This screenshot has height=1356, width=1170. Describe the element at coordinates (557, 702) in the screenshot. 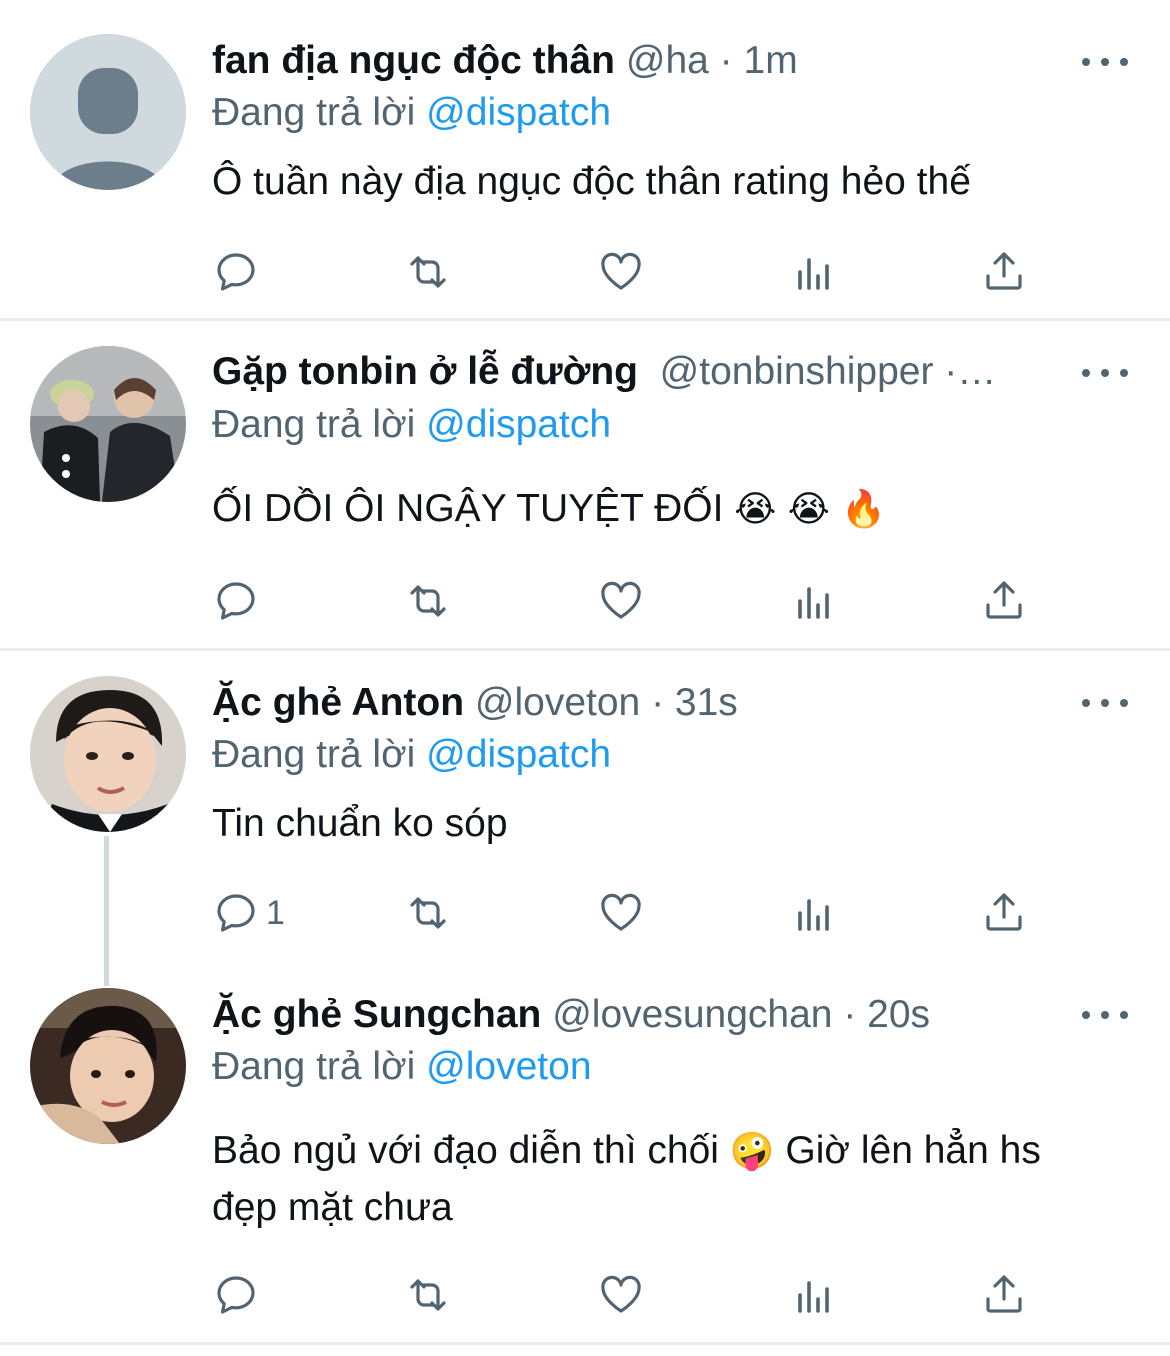

I see `user-handle: @loveton` at that location.